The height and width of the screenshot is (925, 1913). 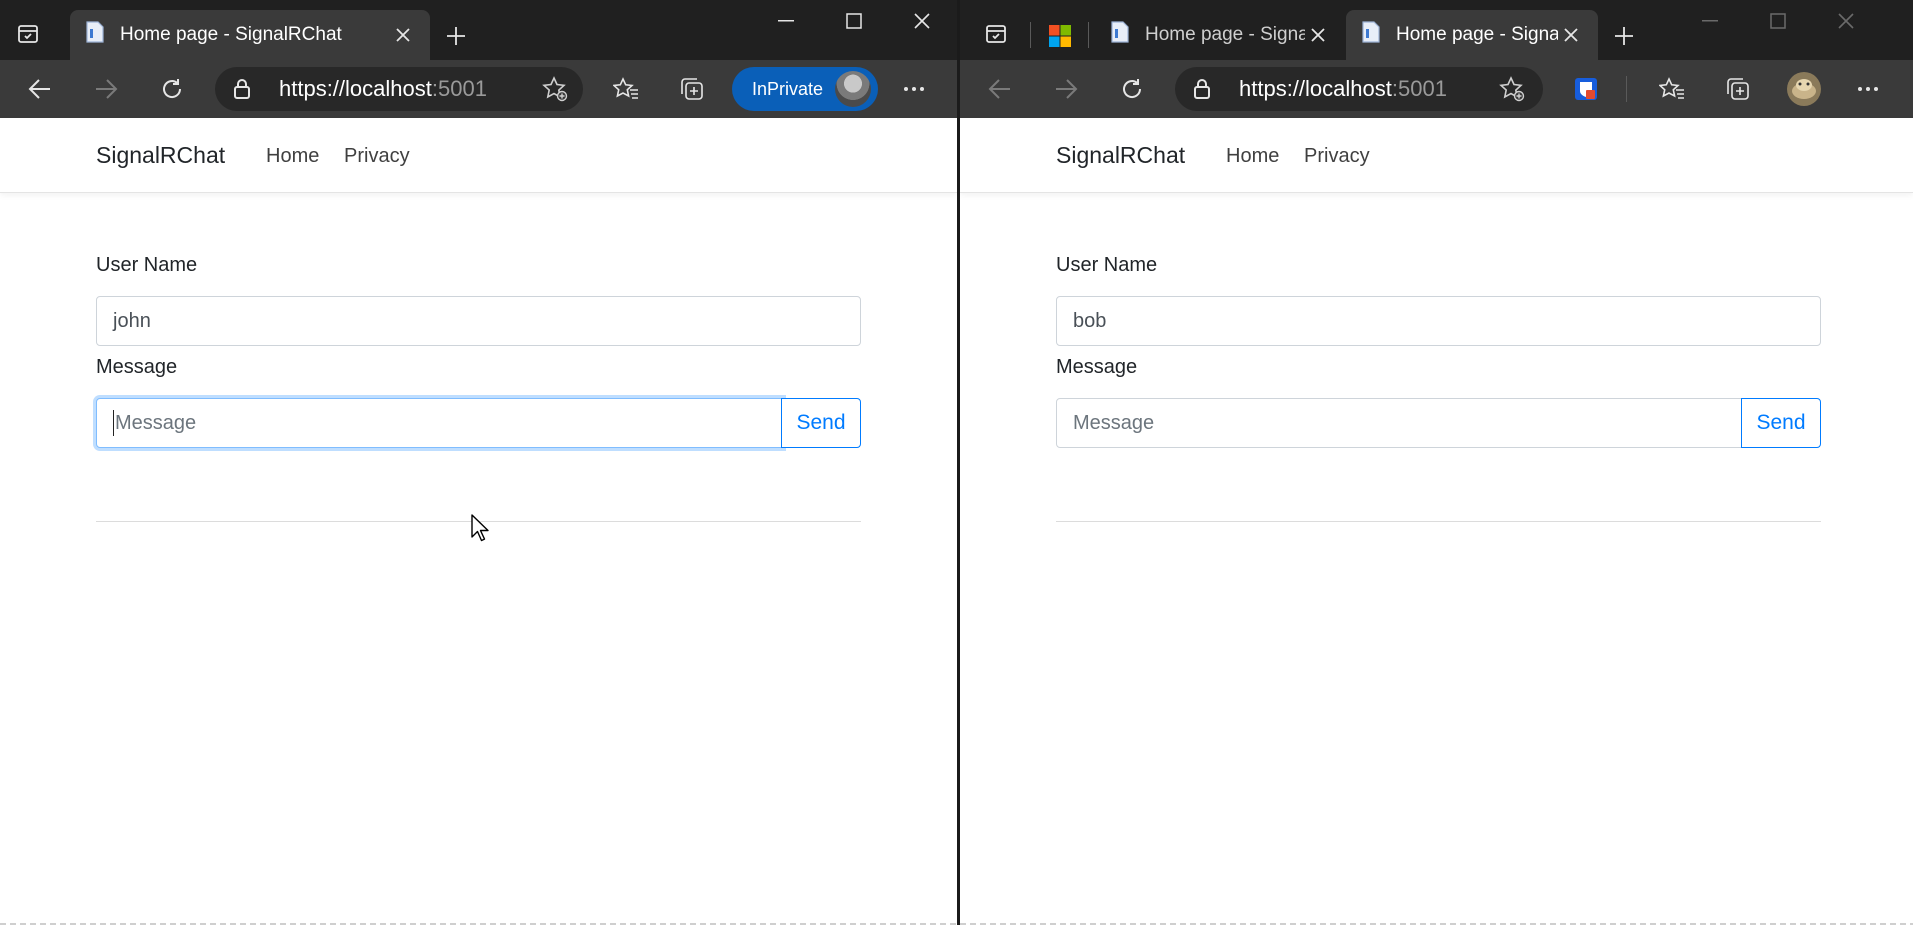 What do you see at coordinates (1060, 36) in the screenshot?
I see `microsoft-pinned-tab-icon` at bounding box center [1060, 36].